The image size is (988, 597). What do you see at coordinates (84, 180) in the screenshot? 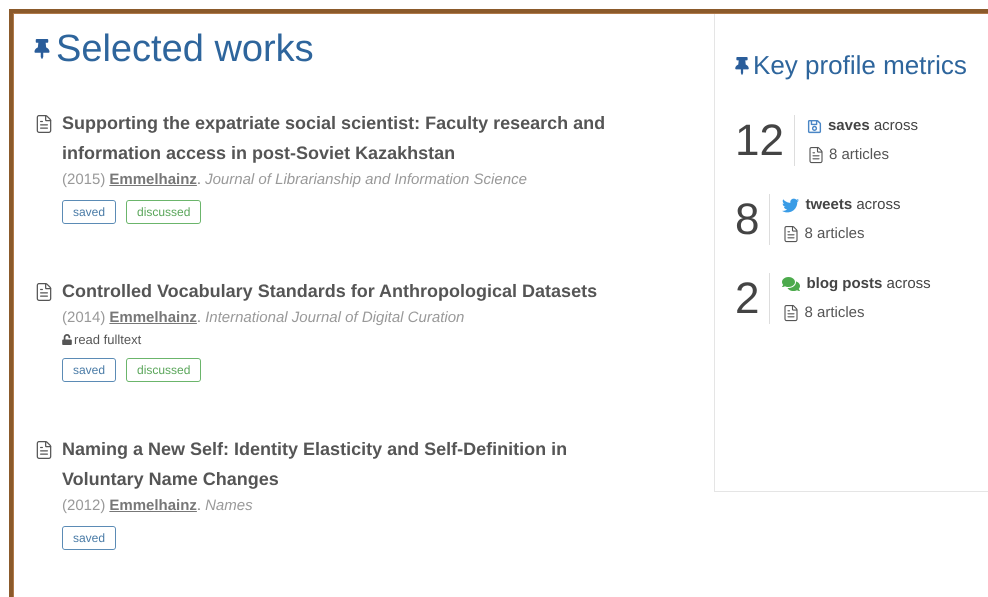
I see `work-year: (2015)` at bounding box center [84, 180].